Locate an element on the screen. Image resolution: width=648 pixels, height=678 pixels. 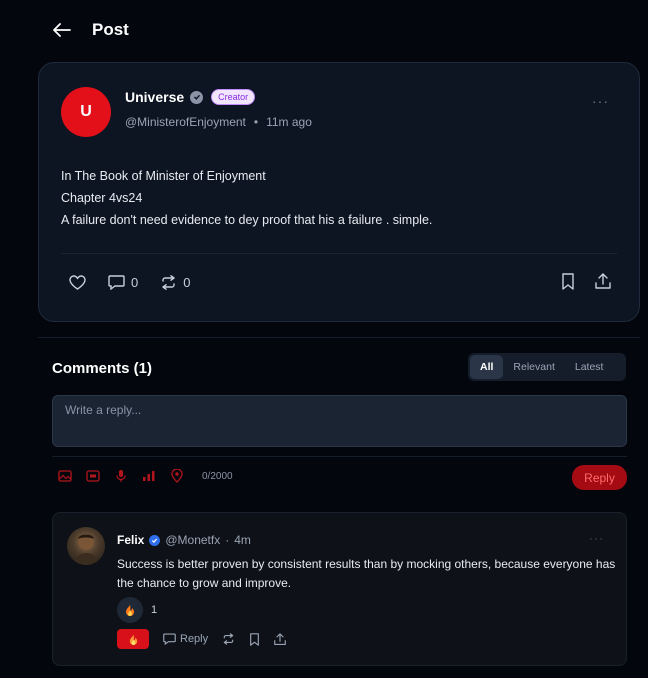
image-icon is located at coordinates (65, 476).